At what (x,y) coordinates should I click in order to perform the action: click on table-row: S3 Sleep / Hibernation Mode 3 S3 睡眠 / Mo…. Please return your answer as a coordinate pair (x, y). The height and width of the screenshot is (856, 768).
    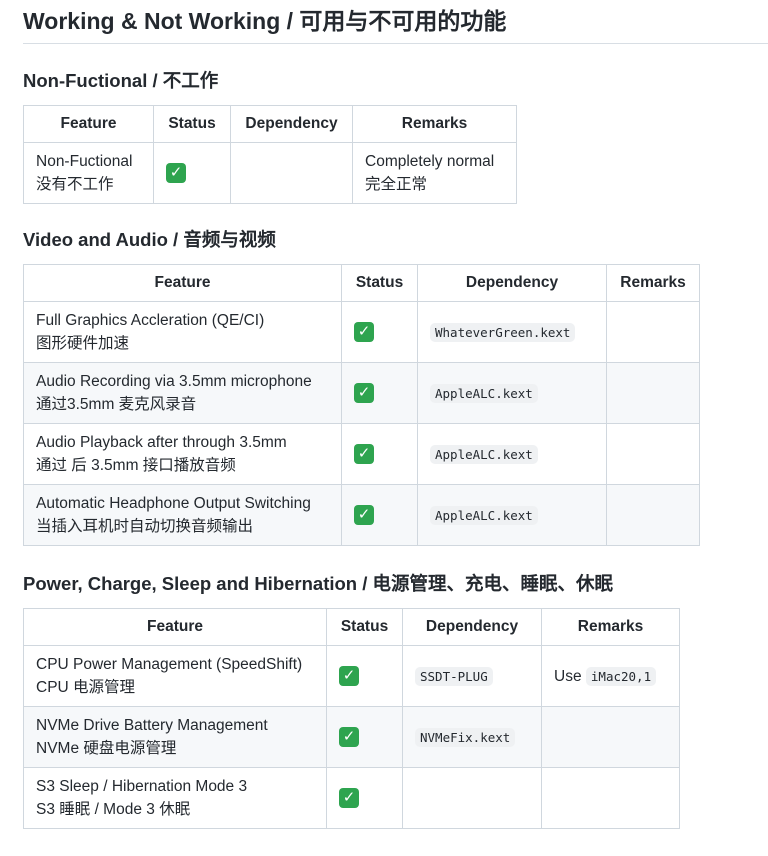
    Looking at the image, I should click on (351, 798).